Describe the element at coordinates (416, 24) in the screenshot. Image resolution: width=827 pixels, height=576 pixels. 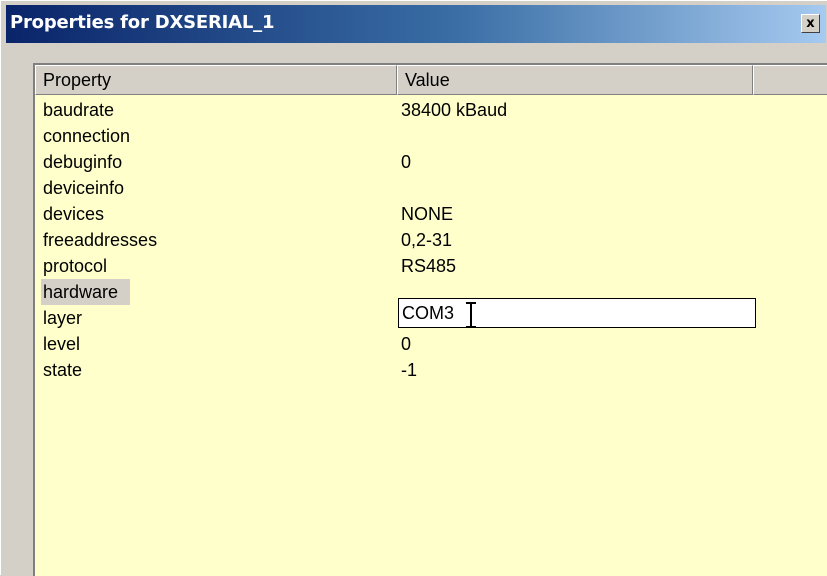
I see `title-bar: Properties for DXSERIAL_1 x` at that location.